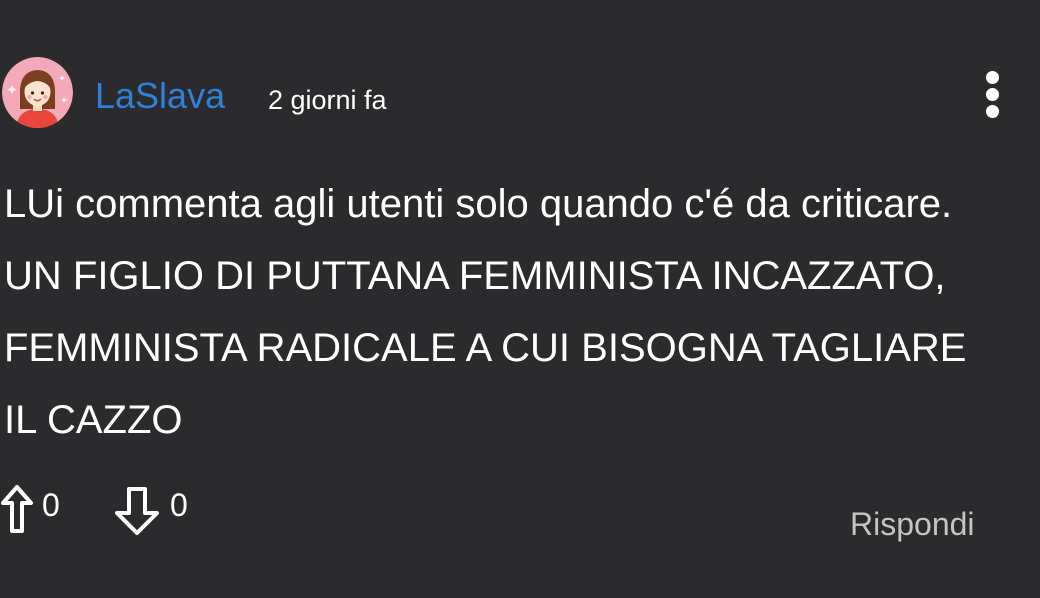 The width and height of the screenshot is (1040, 598). I want to click on upvote-button: 0, so click(30, 510).